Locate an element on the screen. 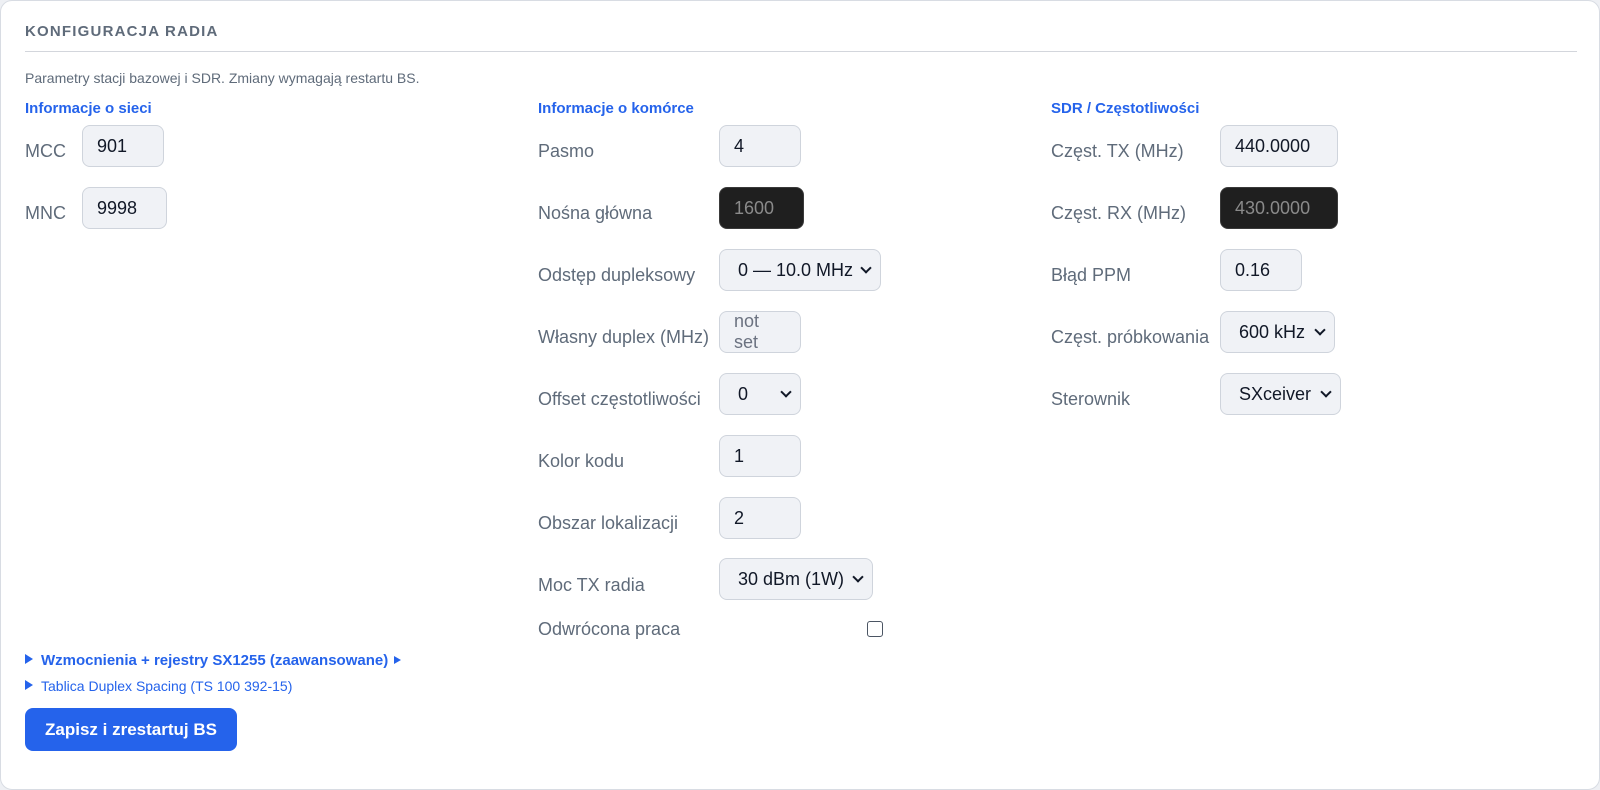 The image size is (1600, 790). page-title: KONFIGURACJA RADIA is located at coordinates (122, 31).